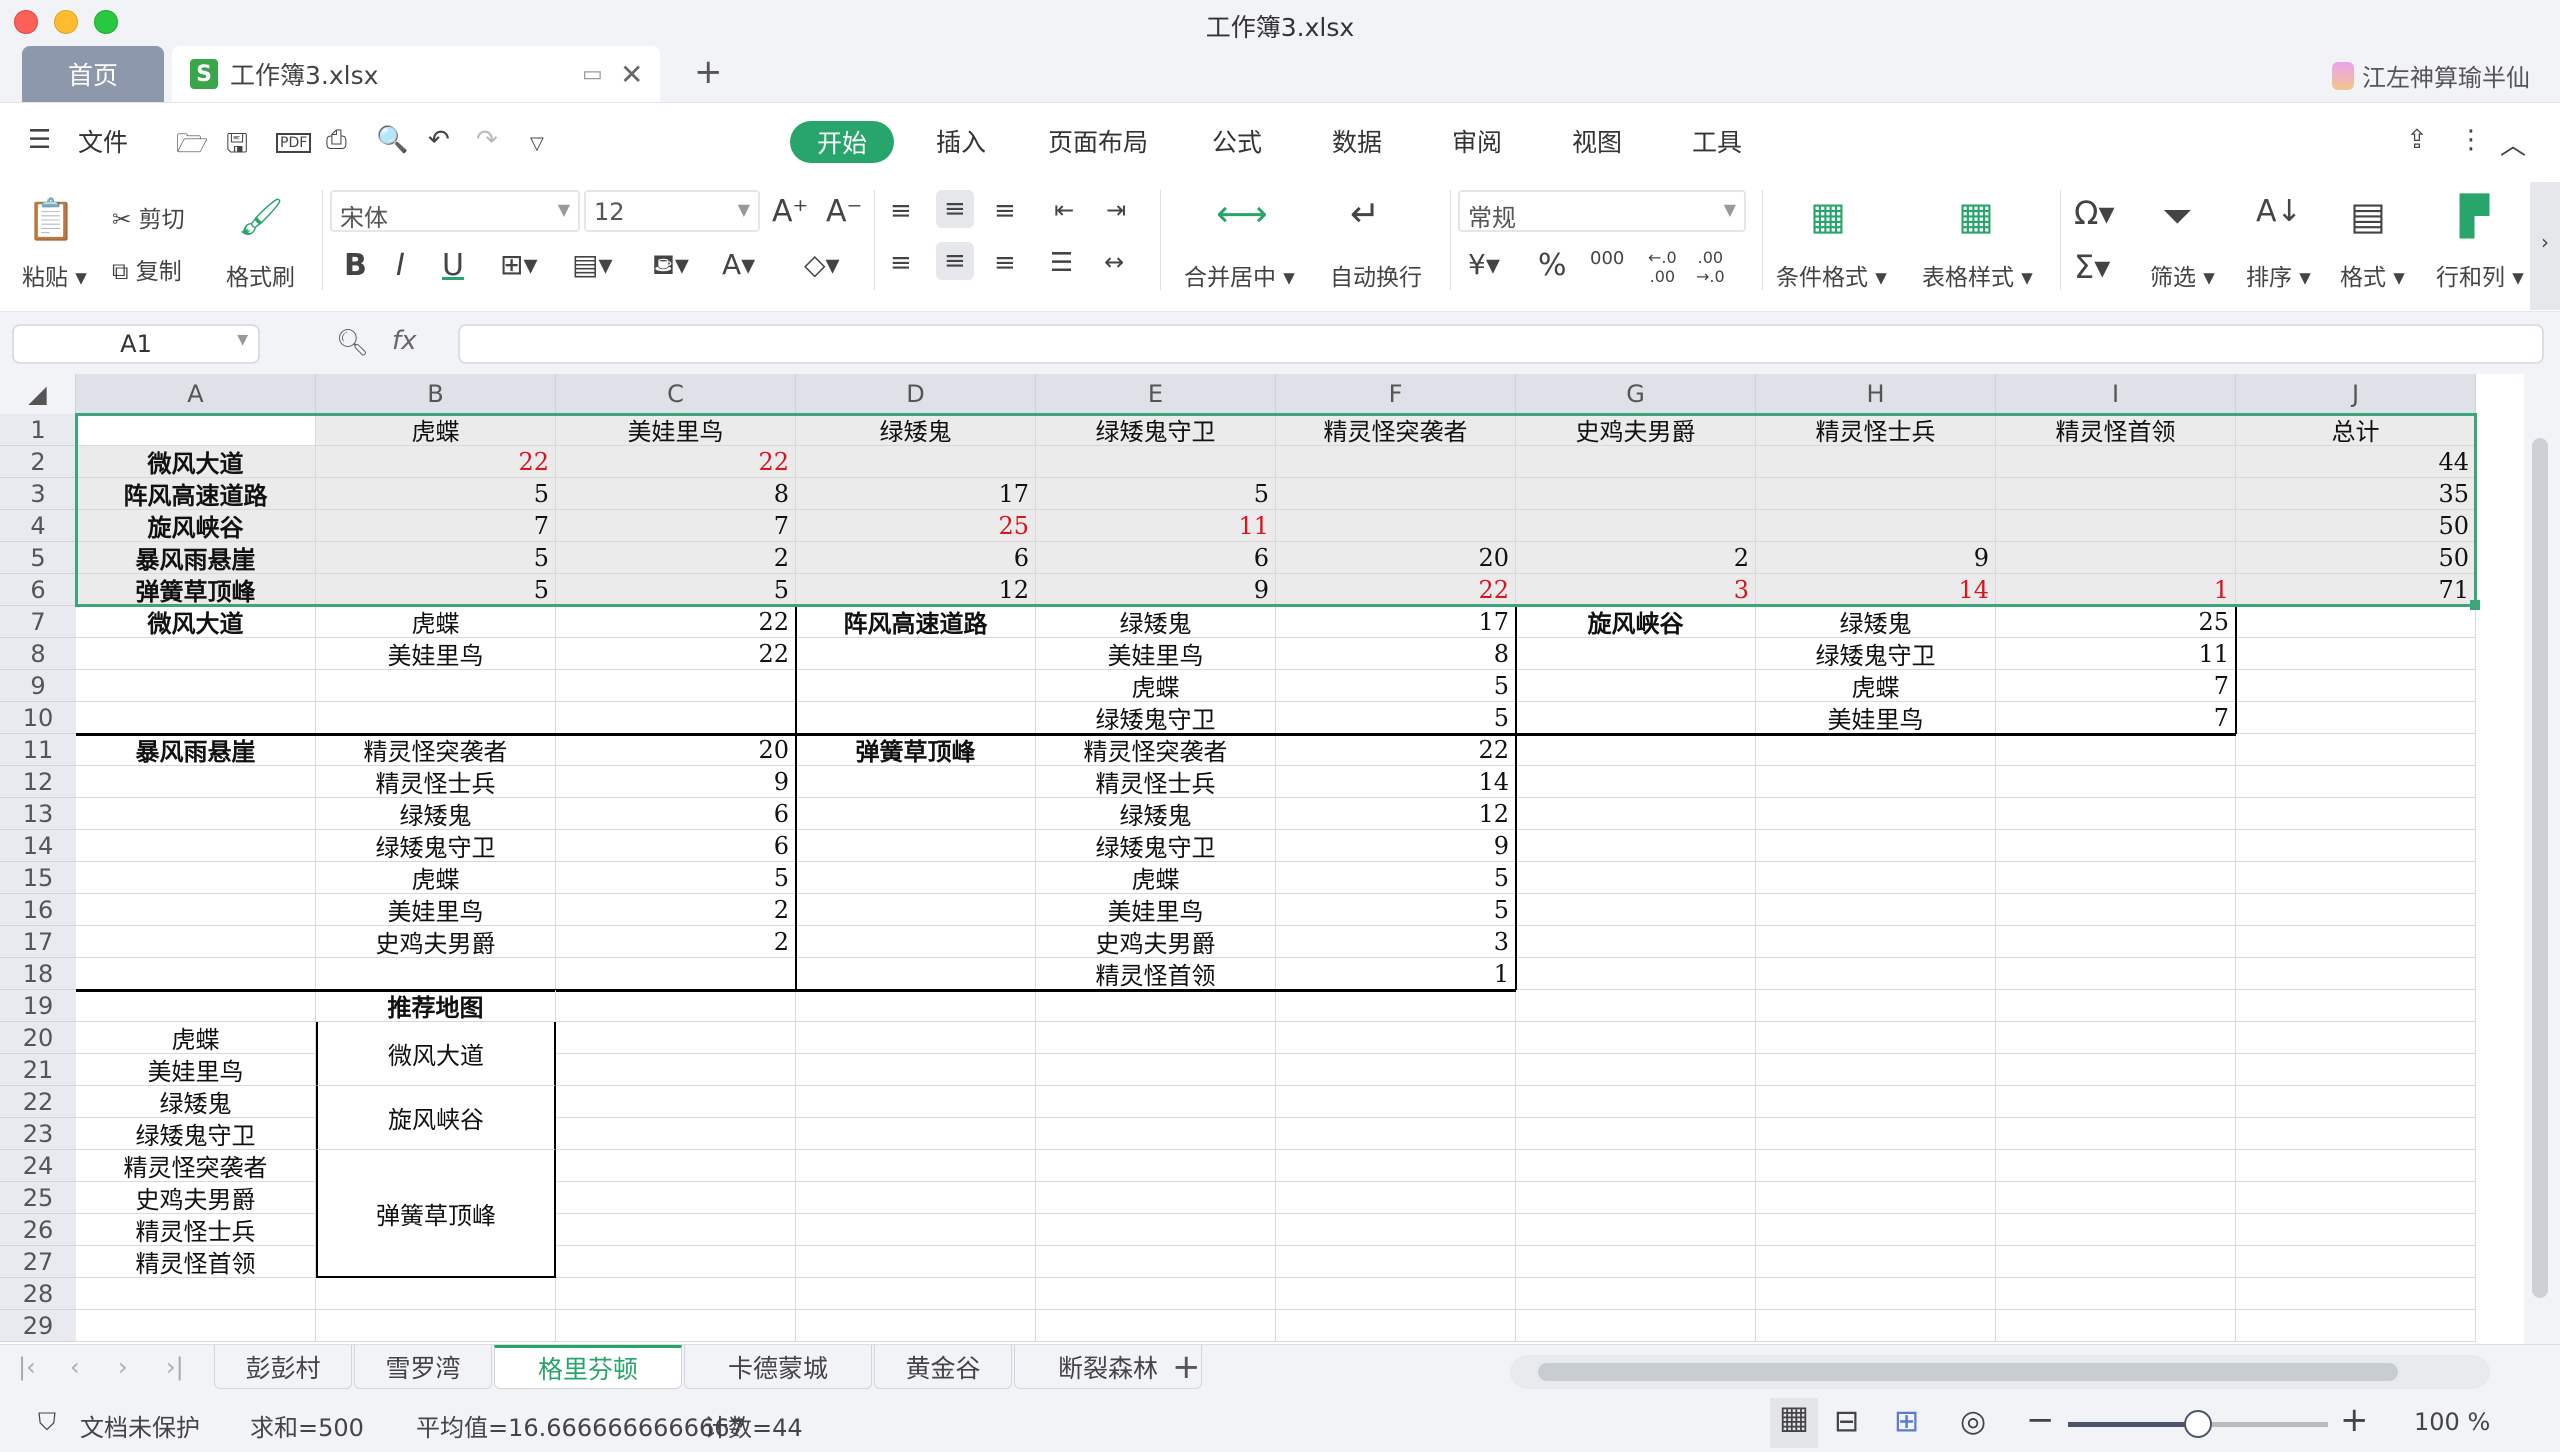 This screenshot has height=1452, width=2560. I want to click on row-header: 4, so click(38, 526).